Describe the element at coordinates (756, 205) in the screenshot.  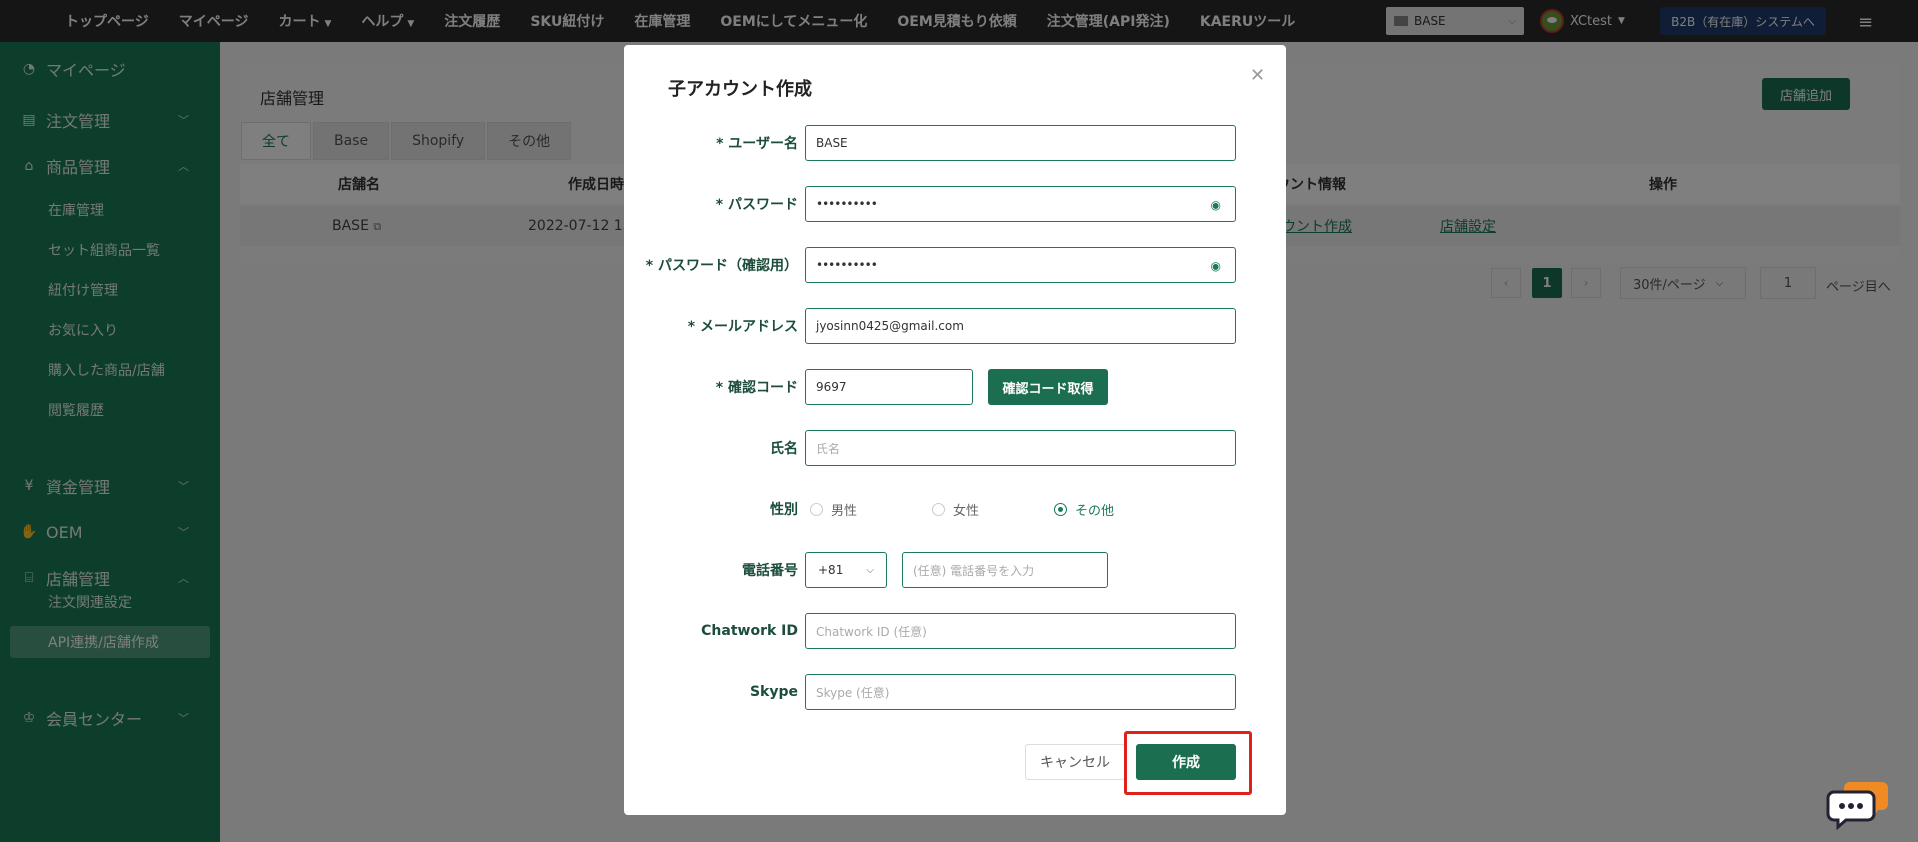
I see `password-label: * パスワード` at that location.